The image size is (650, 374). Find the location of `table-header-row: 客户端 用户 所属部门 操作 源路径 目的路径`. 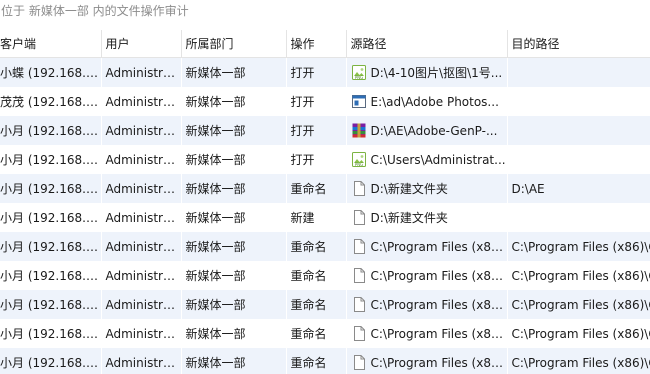

table-header-row: 客户端 用户 所属部门 操作 源路径 目的路径 is located at coordinates (325, 44).